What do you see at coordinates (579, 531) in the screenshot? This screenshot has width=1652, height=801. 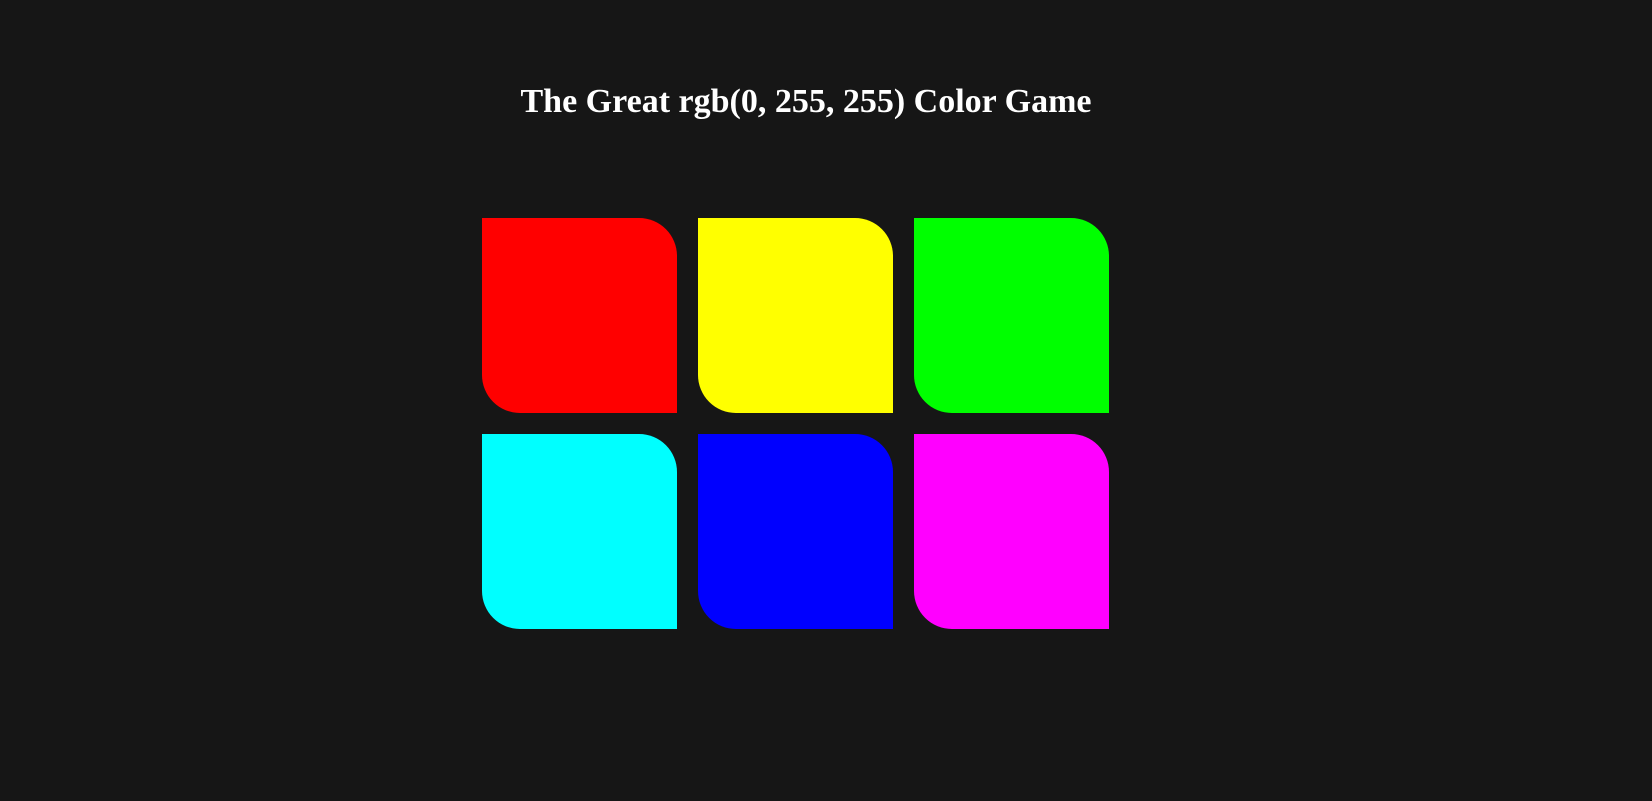 I see `square-cyan` at bounding box center [579, 531].